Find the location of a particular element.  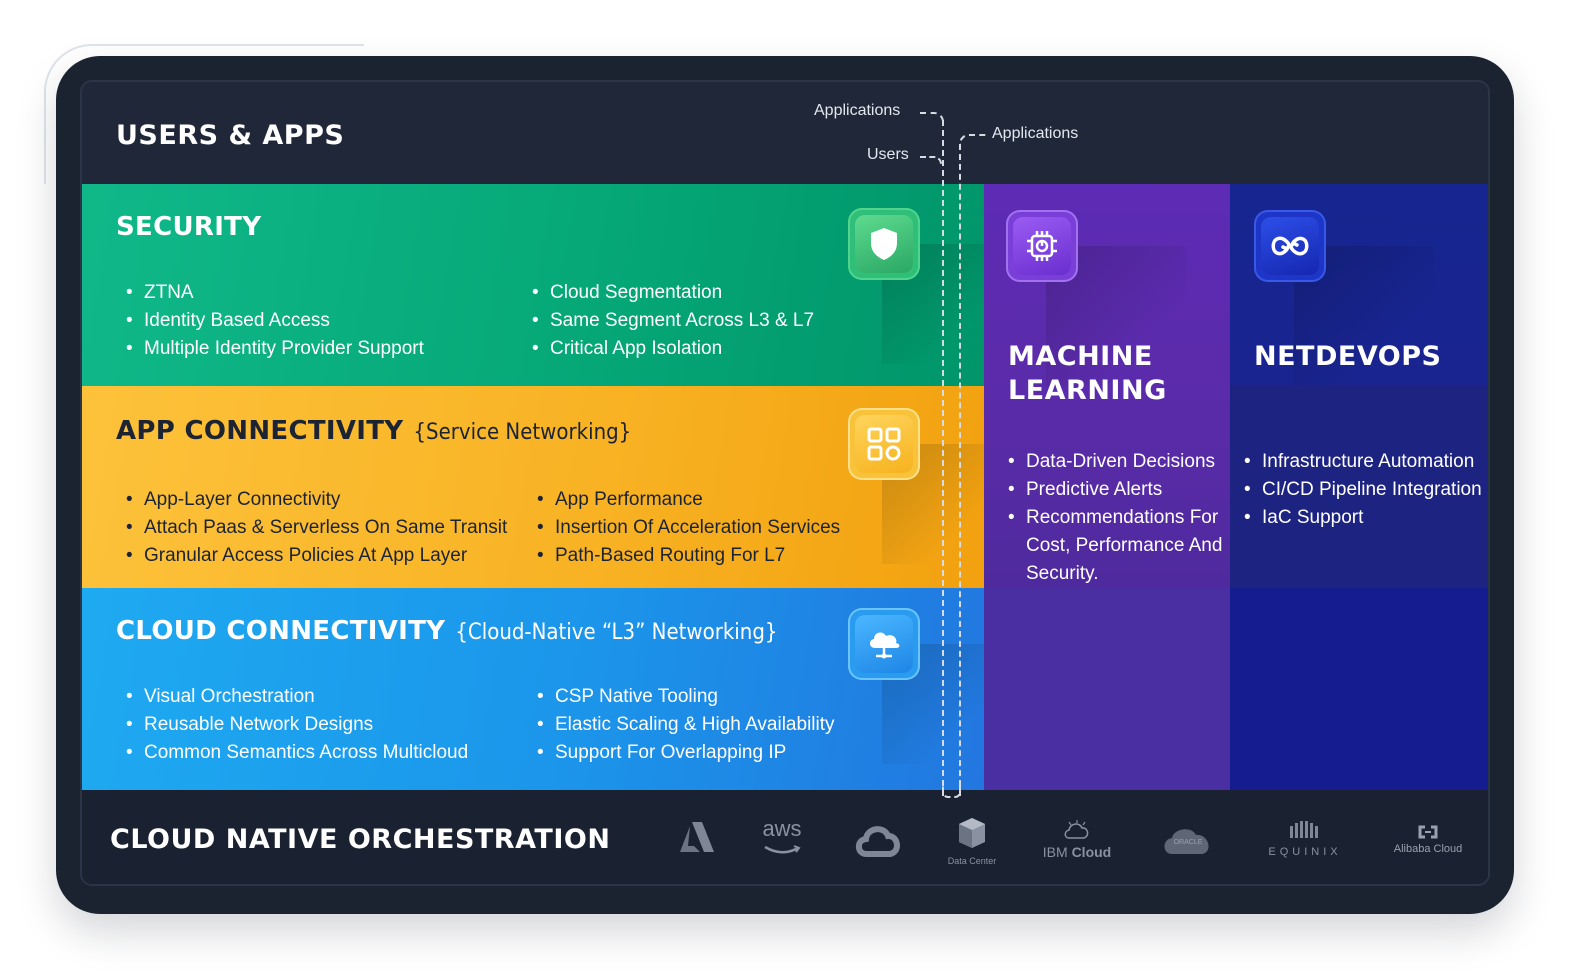

connector-label-applications-right: Applications is located at coordinates (1035, 133).